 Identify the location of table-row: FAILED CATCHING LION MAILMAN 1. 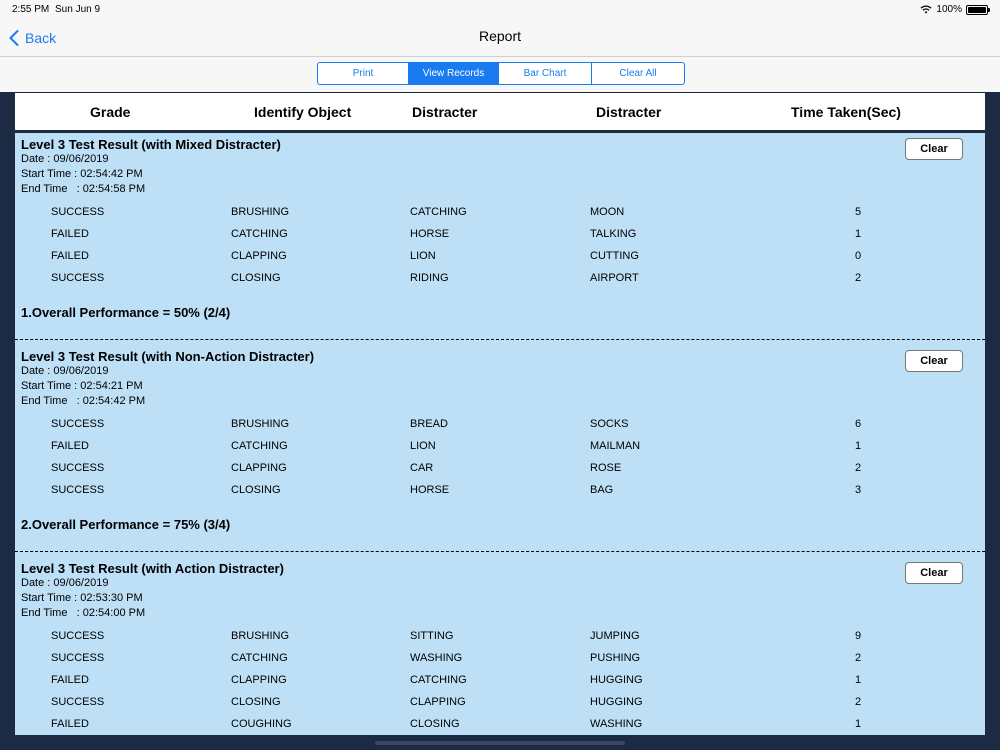
(500, 448).